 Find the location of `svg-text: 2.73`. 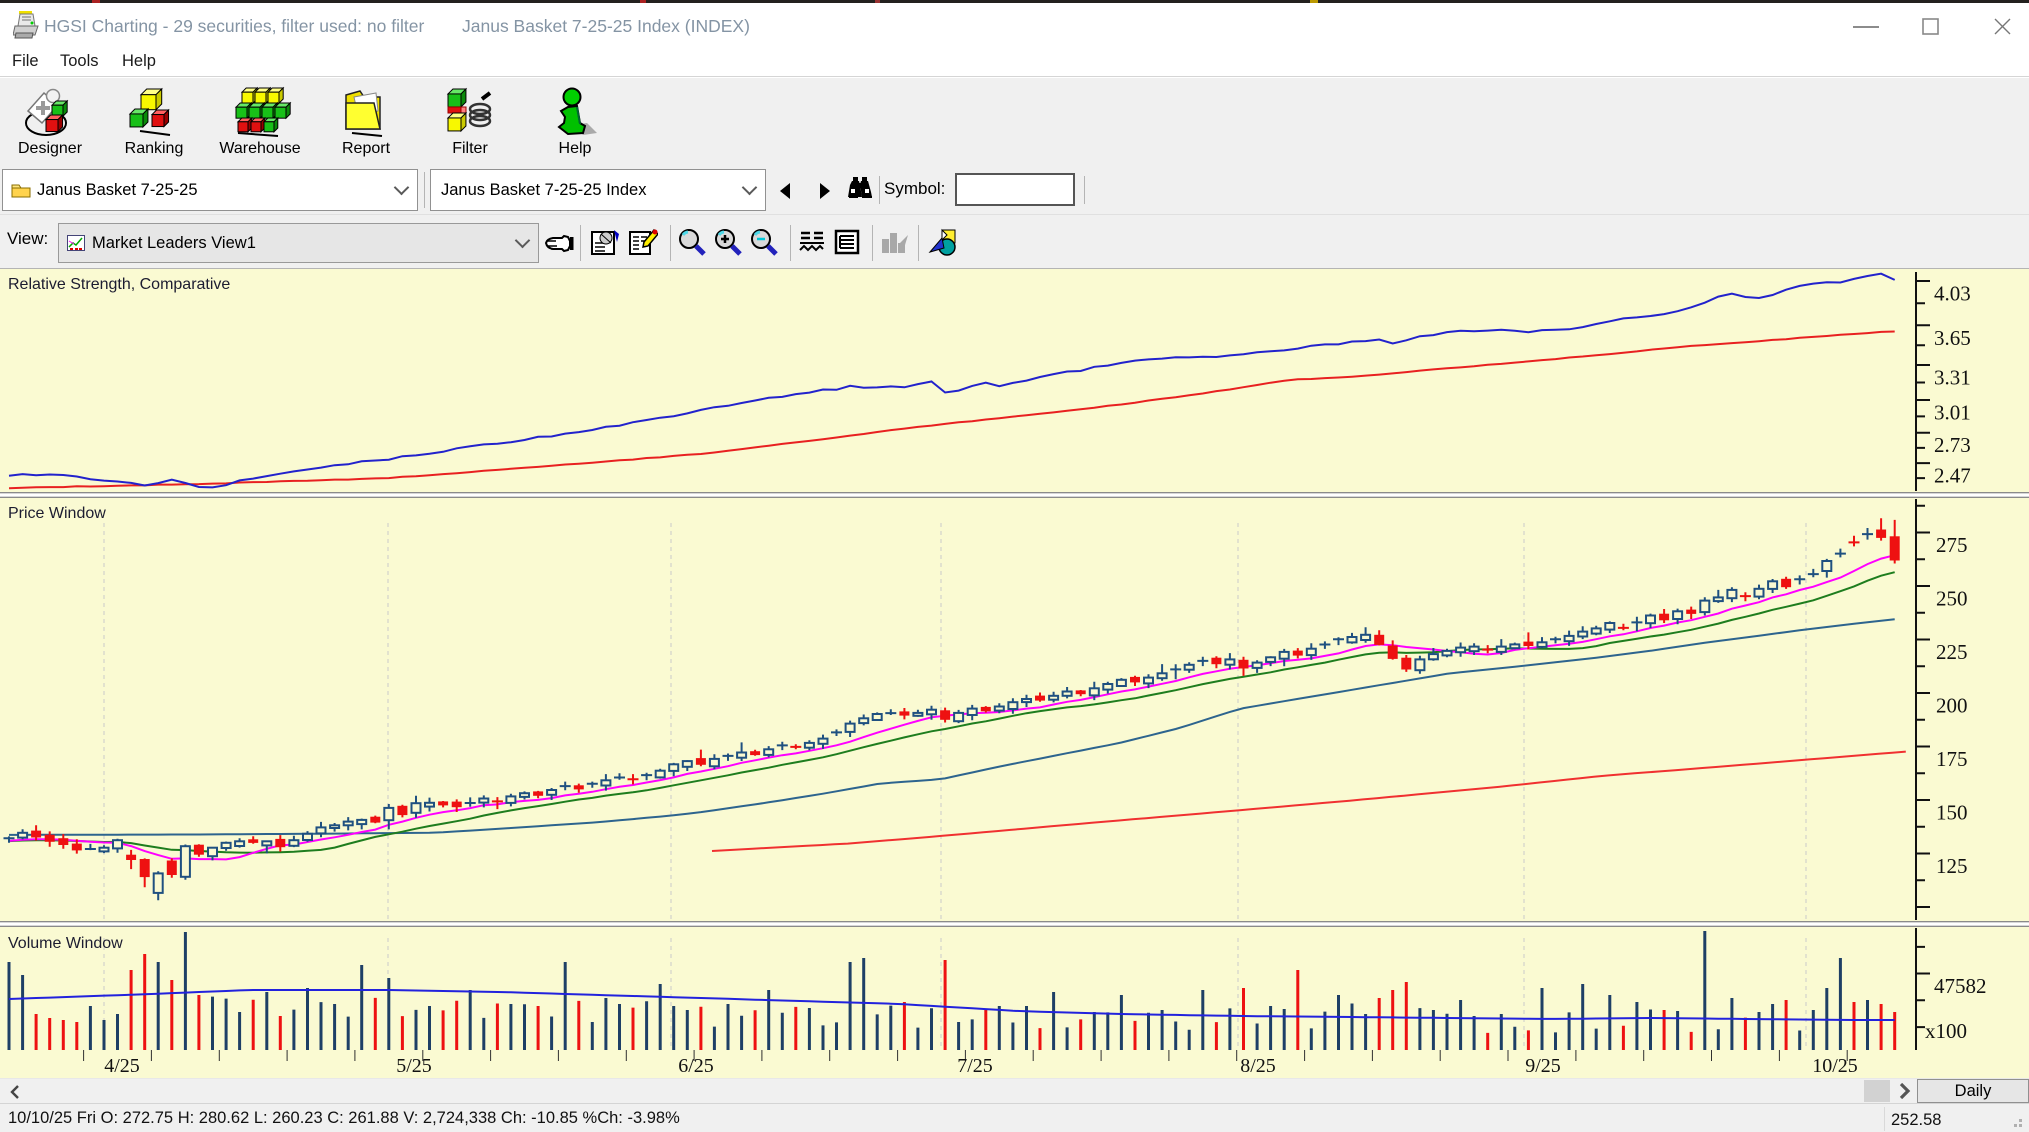

svg-text: 2.73 is located at coordinates (1952, 445).